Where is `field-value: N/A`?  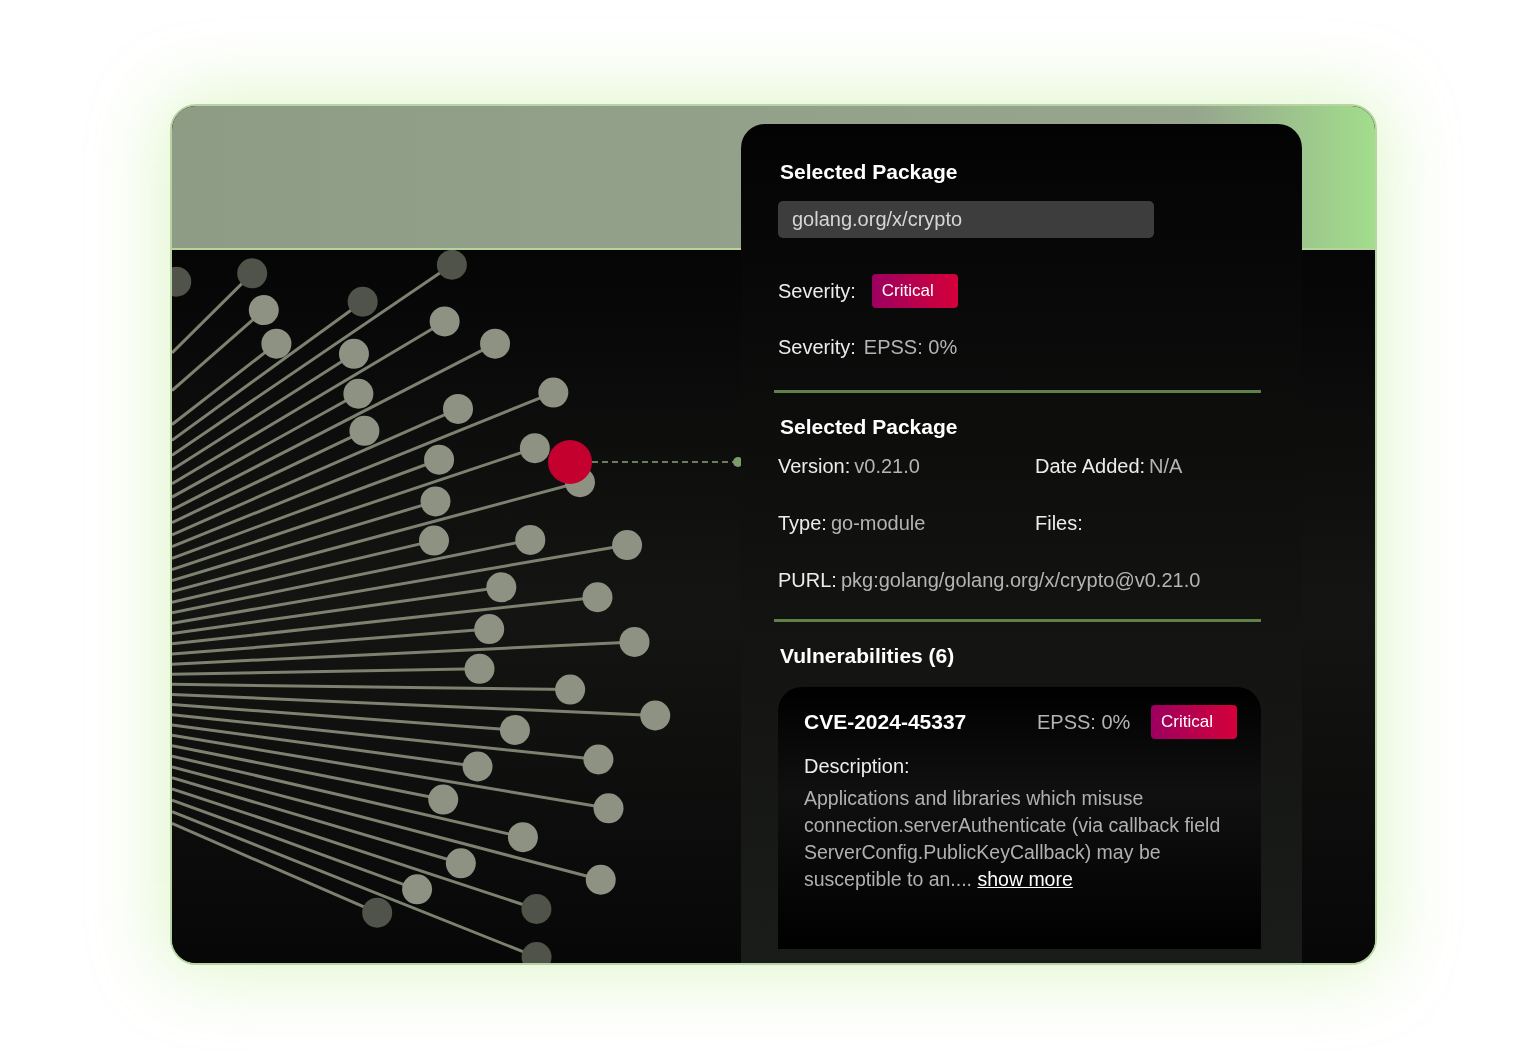
field-value: N/A is located at coordinates (1166, 466).